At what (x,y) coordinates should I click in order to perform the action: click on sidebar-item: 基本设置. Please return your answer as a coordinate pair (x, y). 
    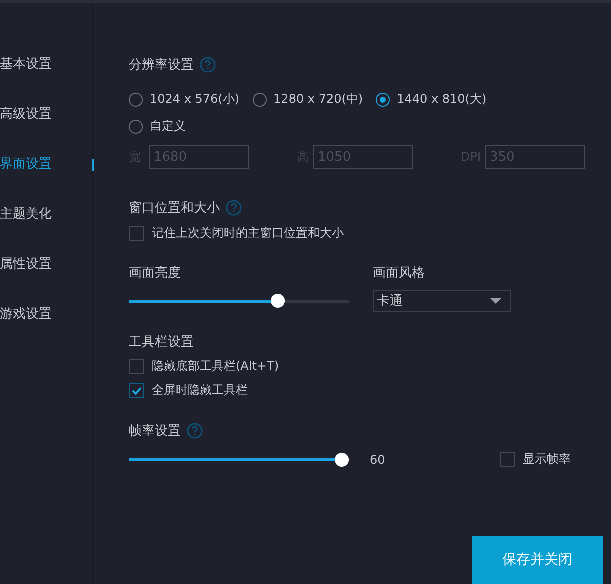
    Looking at the image, I should click on (46, 65).